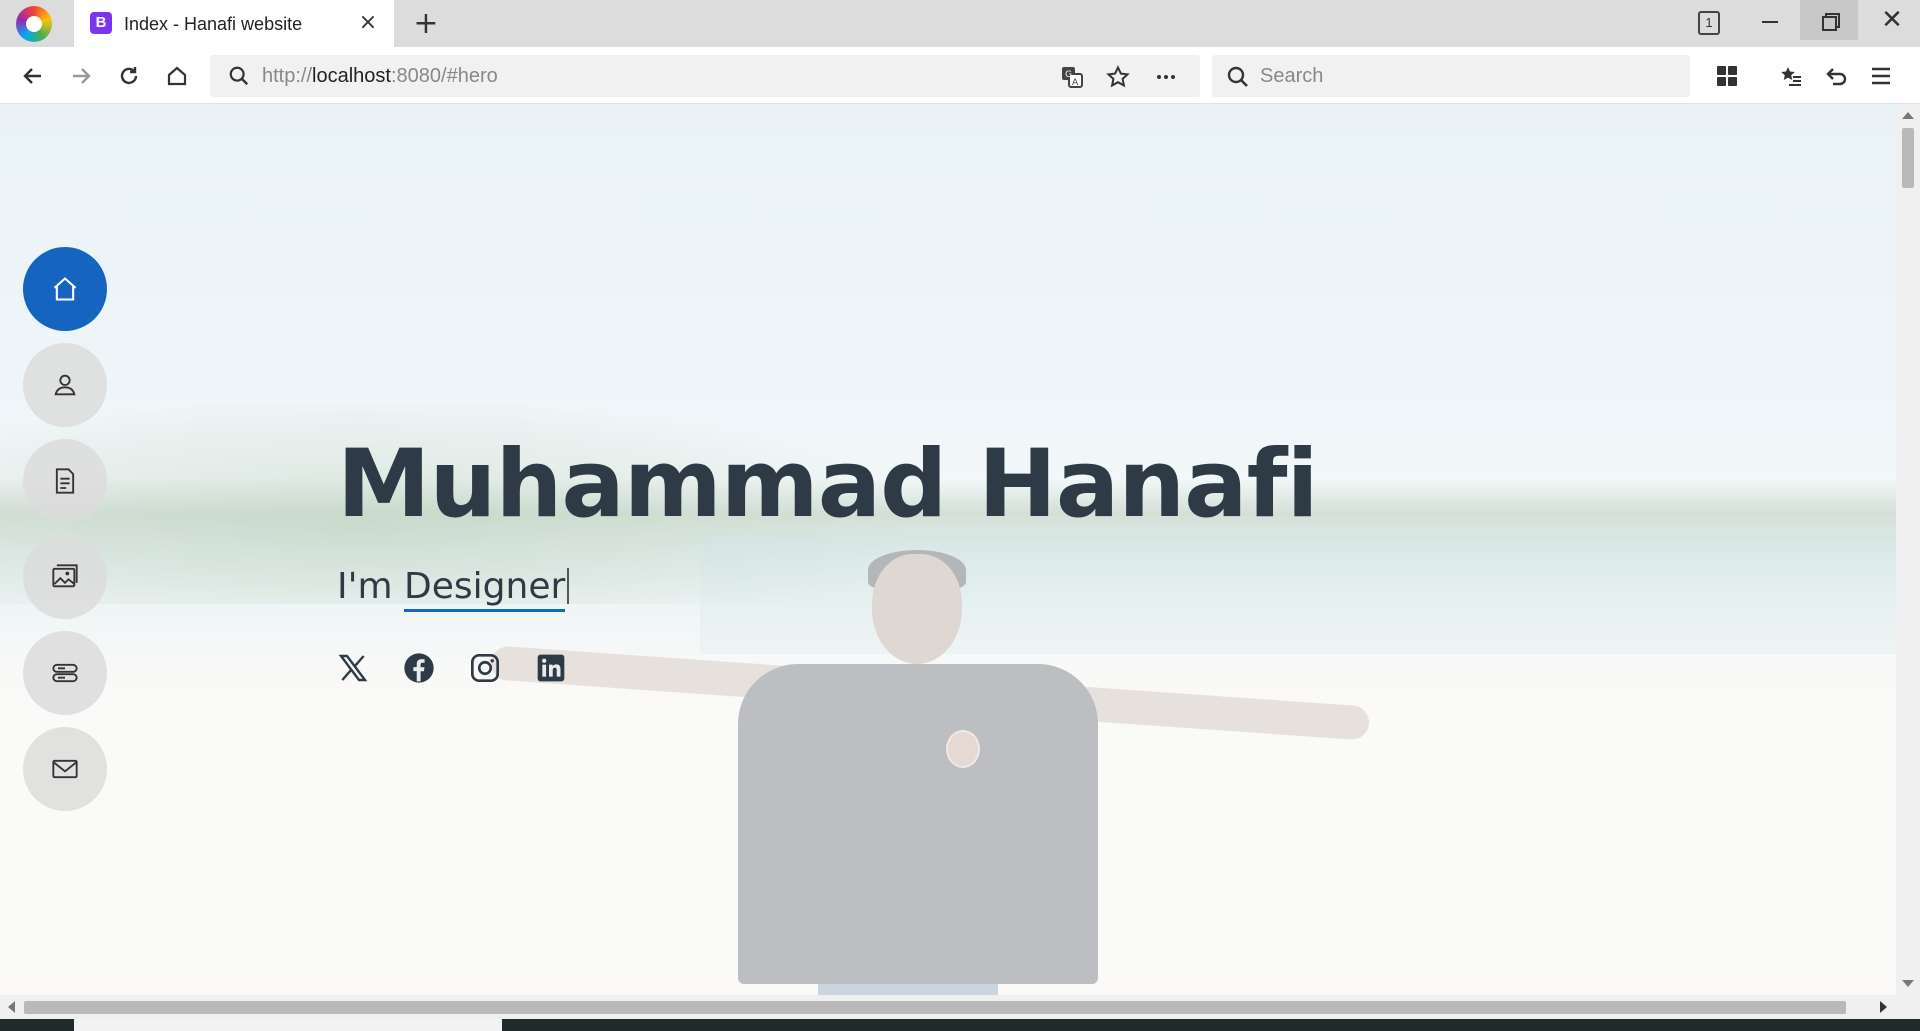  I want to click on nav-contact, so click(65, 769).